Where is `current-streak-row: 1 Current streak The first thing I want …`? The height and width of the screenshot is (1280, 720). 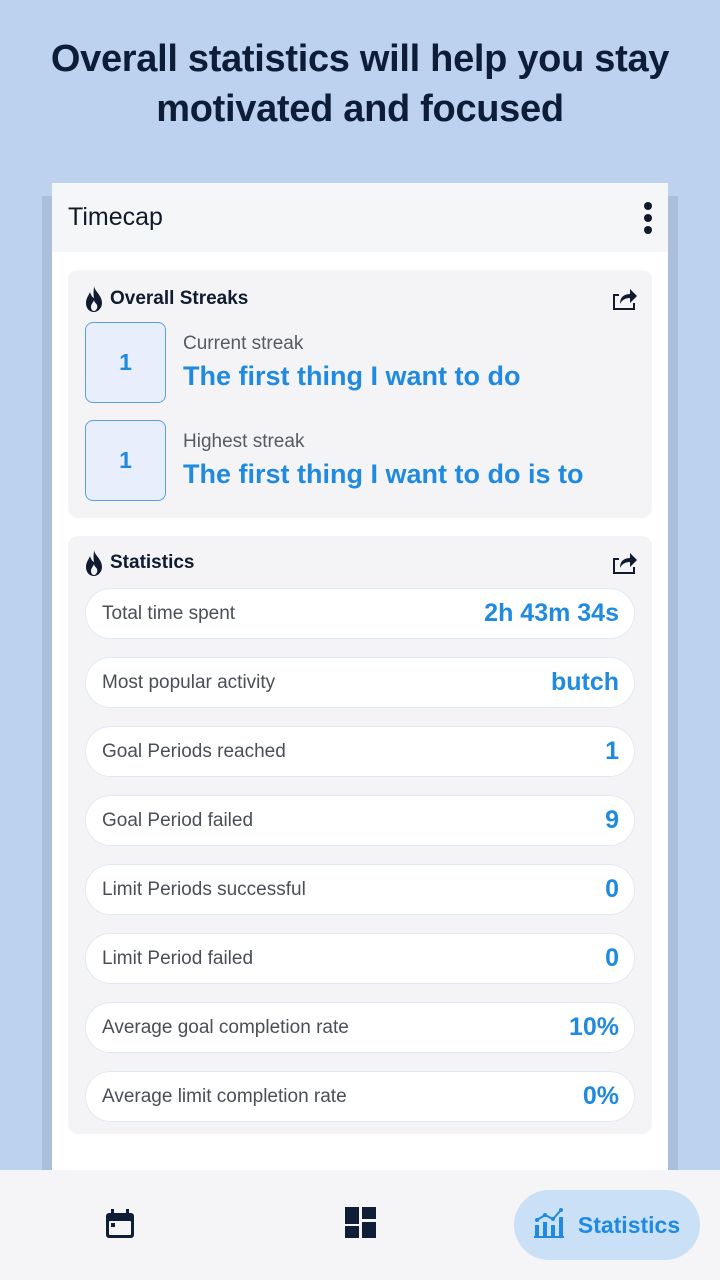
current-streak-row: 1 Current streak The first thing I want … is located at coordinates (302, 362).